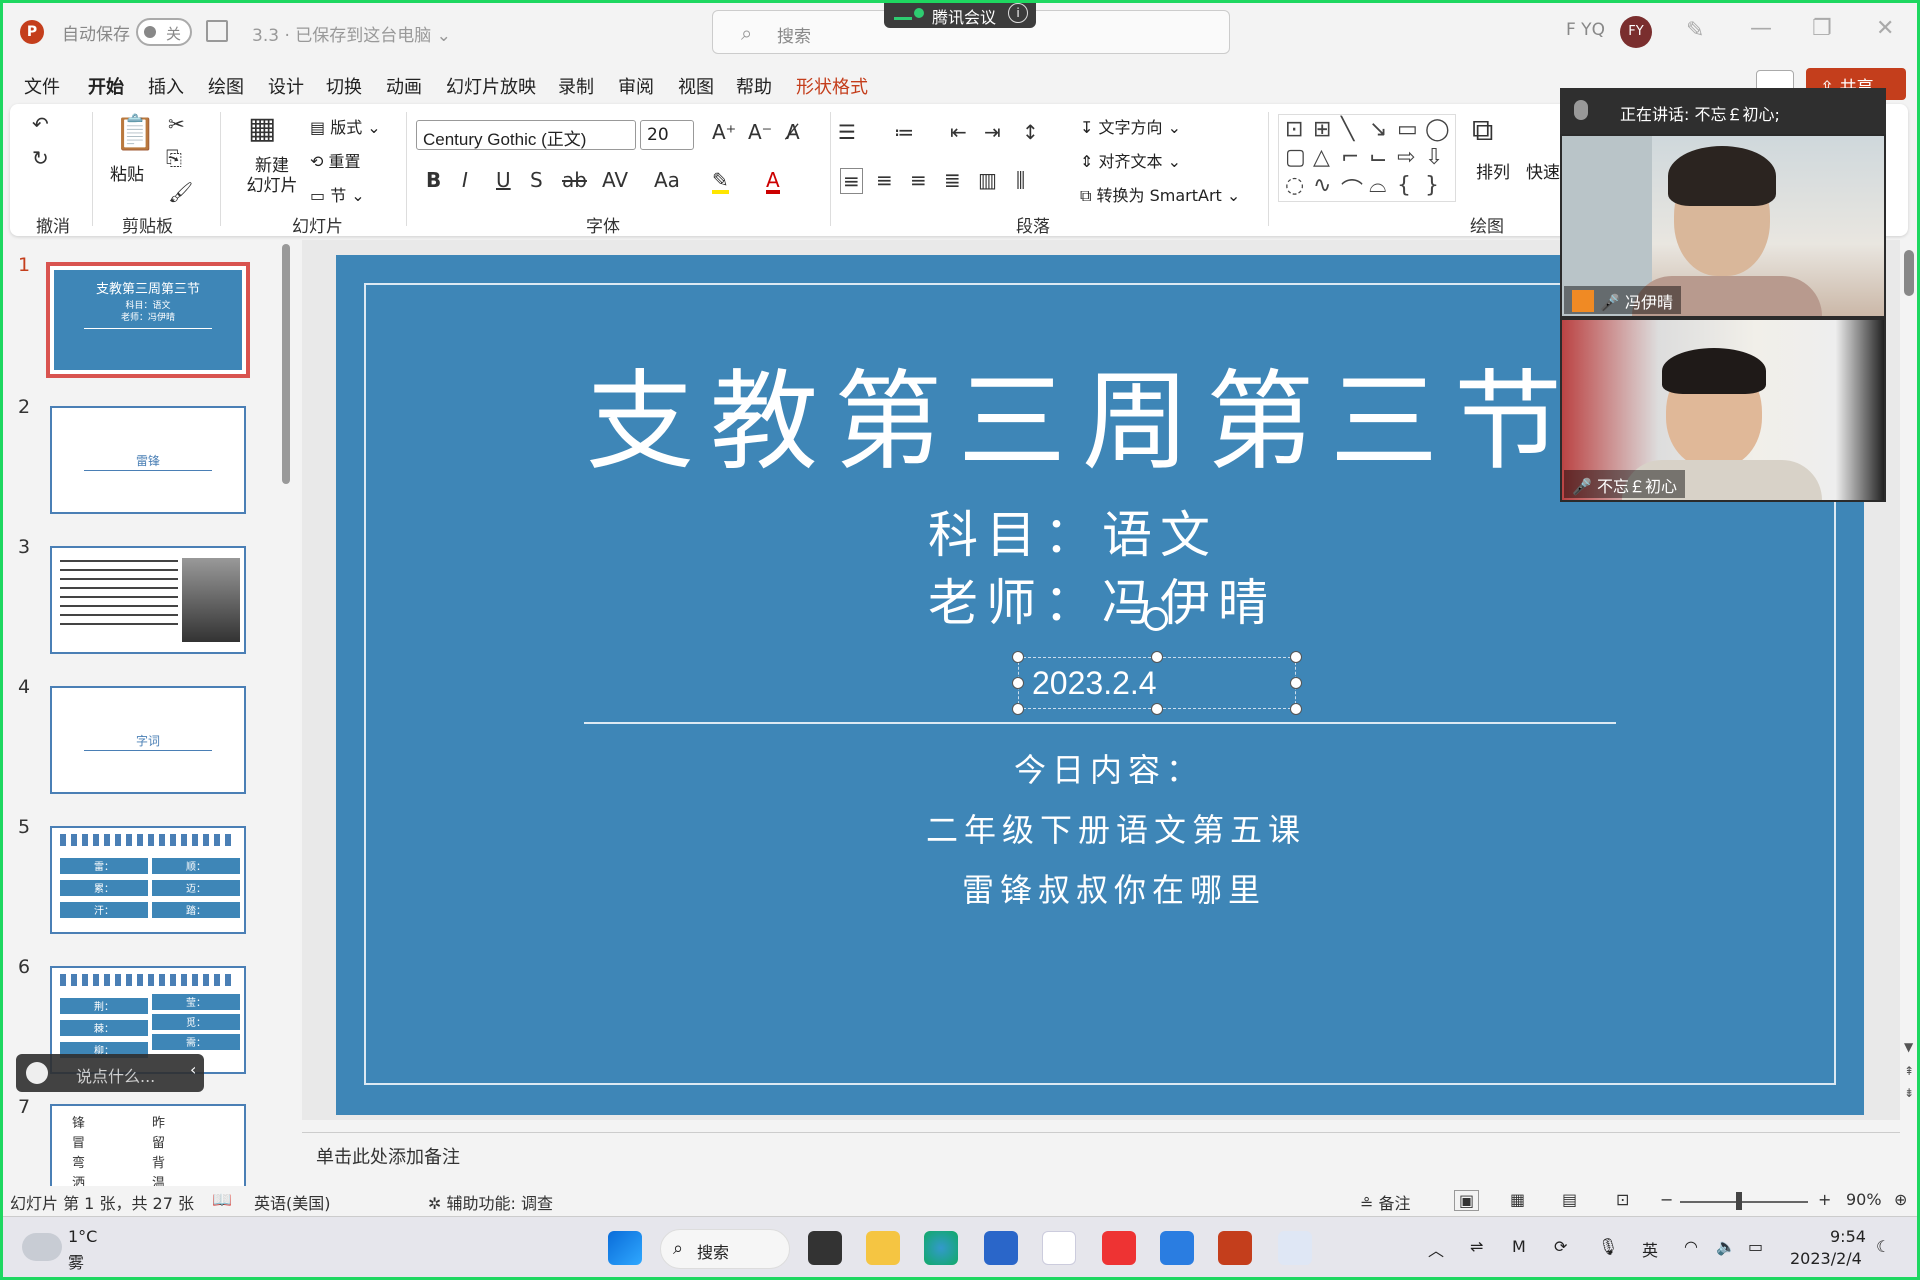 This screenshot has height=1280, width=1920. Describe the element at coordinates (793, 132) in the screenshot. I see `clear-format-icon: A̸` at that location.